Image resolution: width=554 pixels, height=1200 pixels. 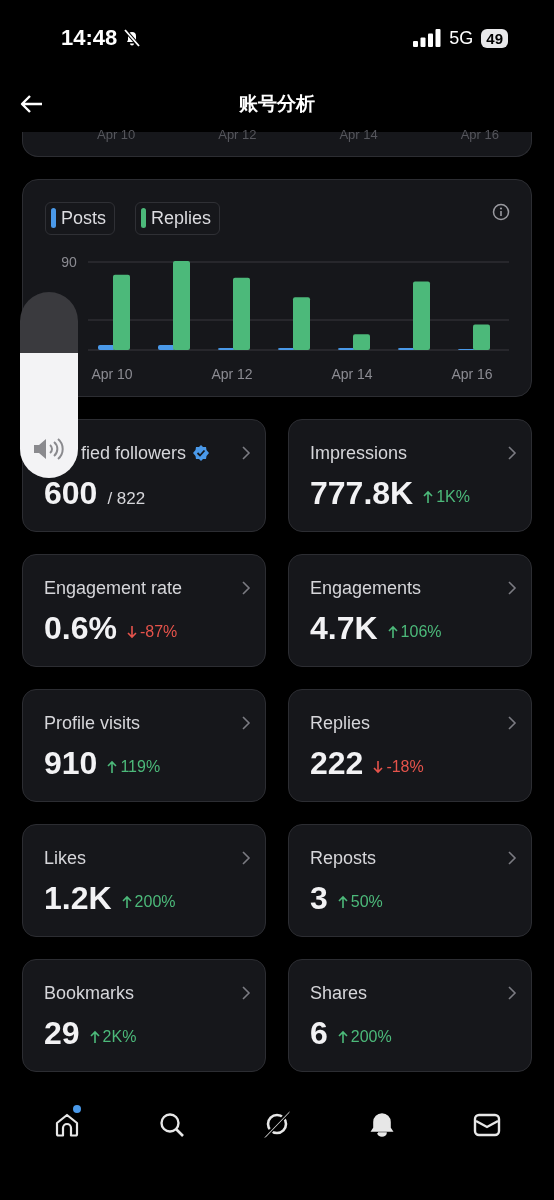 What do you see at coordinates (89, 38) in the screenshot?
I see `status-time: 14:48` at bounding box center [89, 38].